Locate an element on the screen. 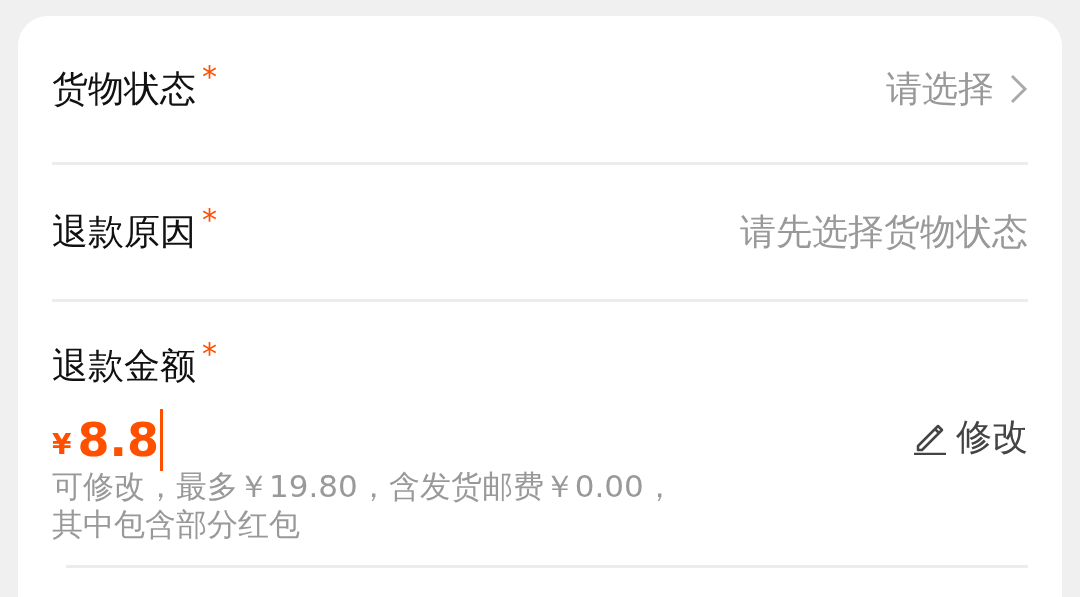 Image resolution: width=1080 pixels, height=597 pixels. chevron-right-icon is located at coordinates (1019, 89).